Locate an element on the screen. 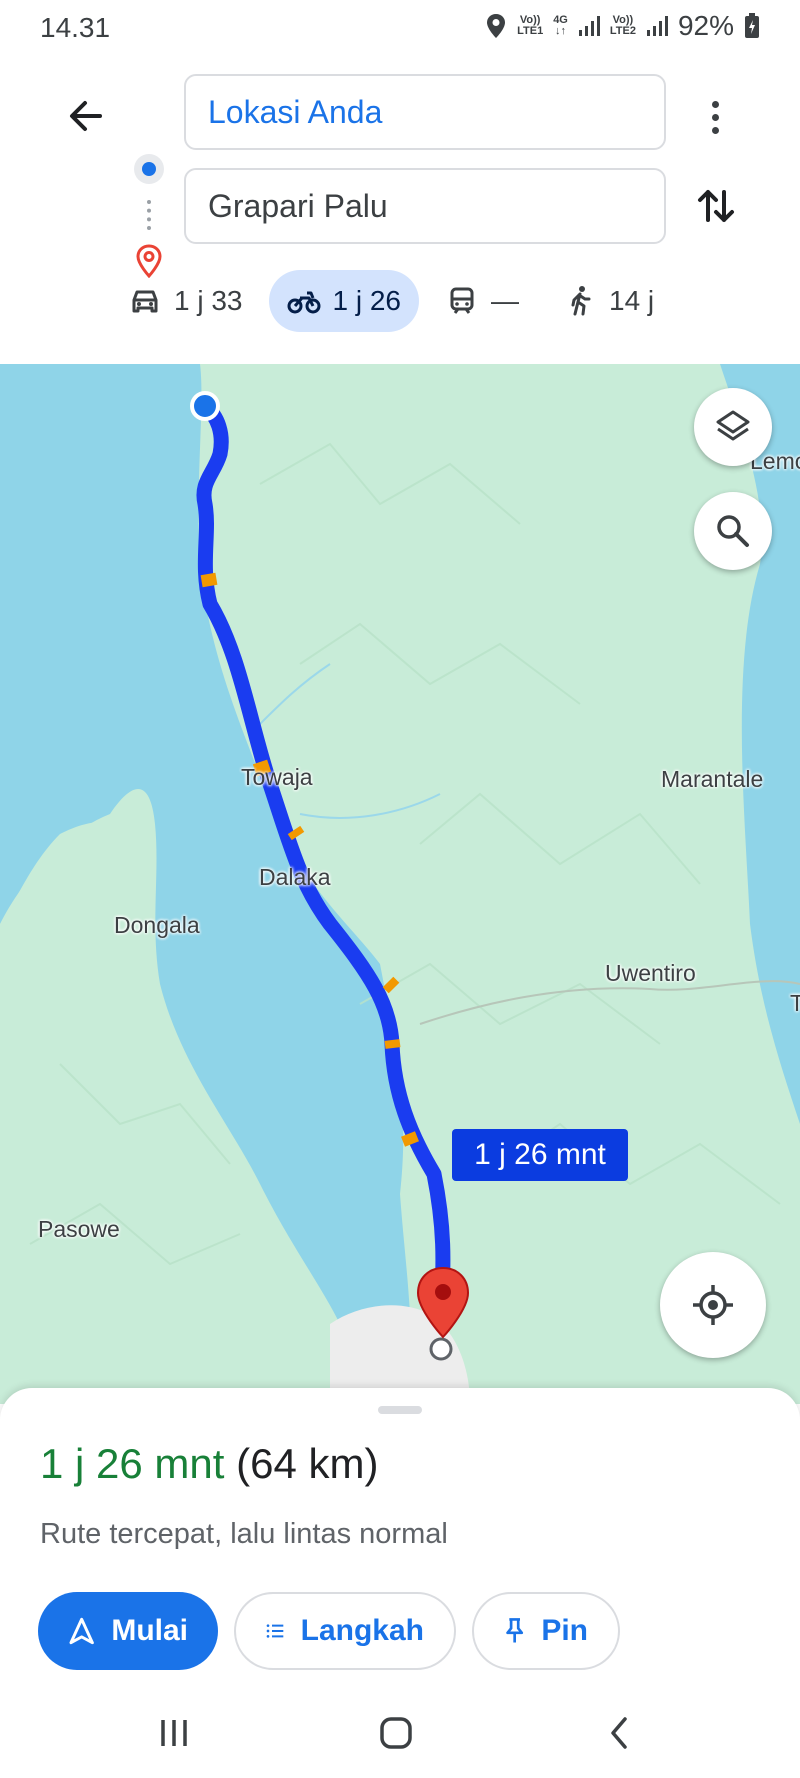 The image size is (800, 1778). swap-route-button is located at coordinates (716, 206).